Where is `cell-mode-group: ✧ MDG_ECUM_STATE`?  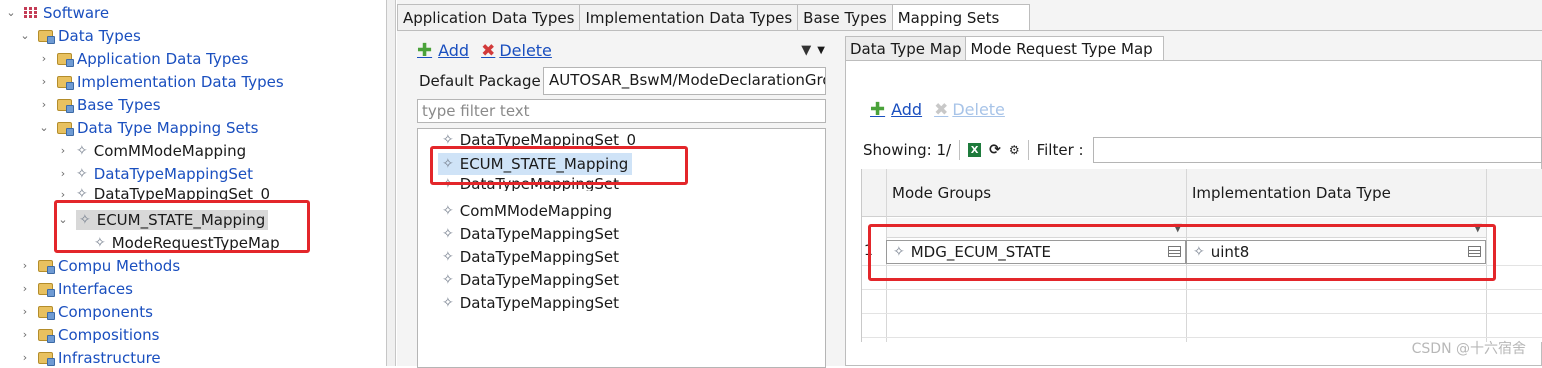
cell-mode-group: ✧ MDG_ECUM_STATE is located at coordinates (1036, 252).